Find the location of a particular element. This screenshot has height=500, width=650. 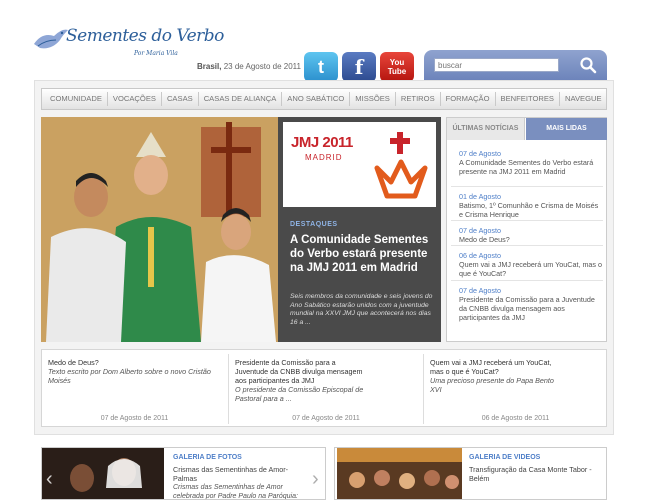

gallery-photos-label: GALERIA DE FOTOS is located at coordinates (207, 457).